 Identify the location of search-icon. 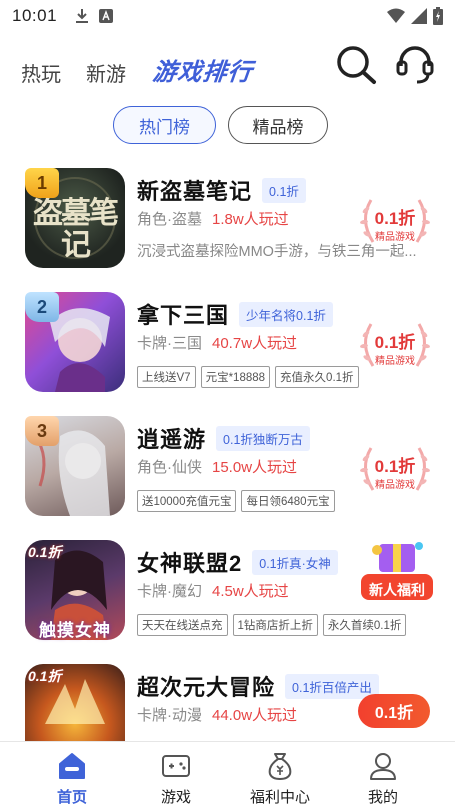
(355, 64).